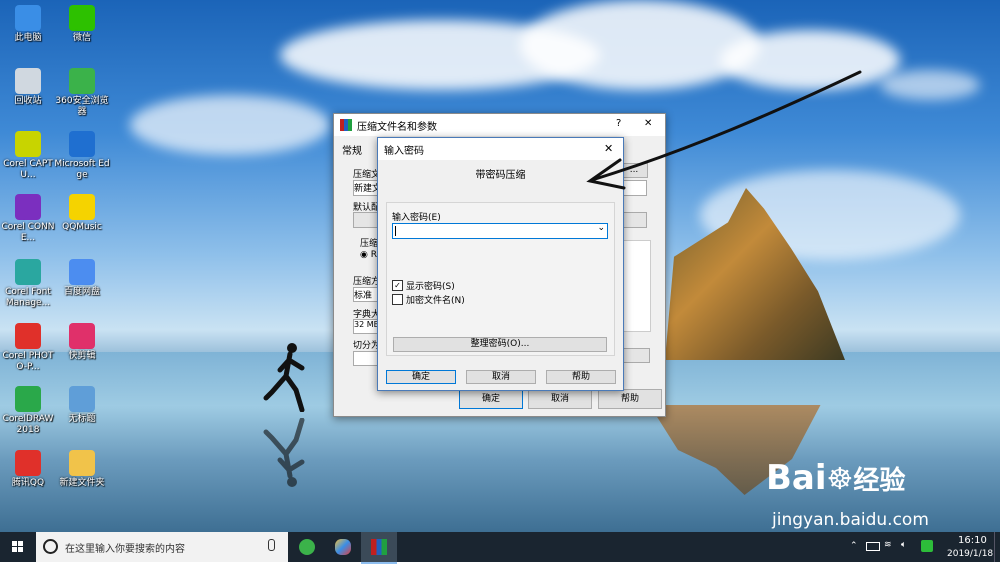 This screenshot has height=565, width=1000. Describe the element at coordinates (50, 546) in the screenshot. I see `search-icon` at that location.